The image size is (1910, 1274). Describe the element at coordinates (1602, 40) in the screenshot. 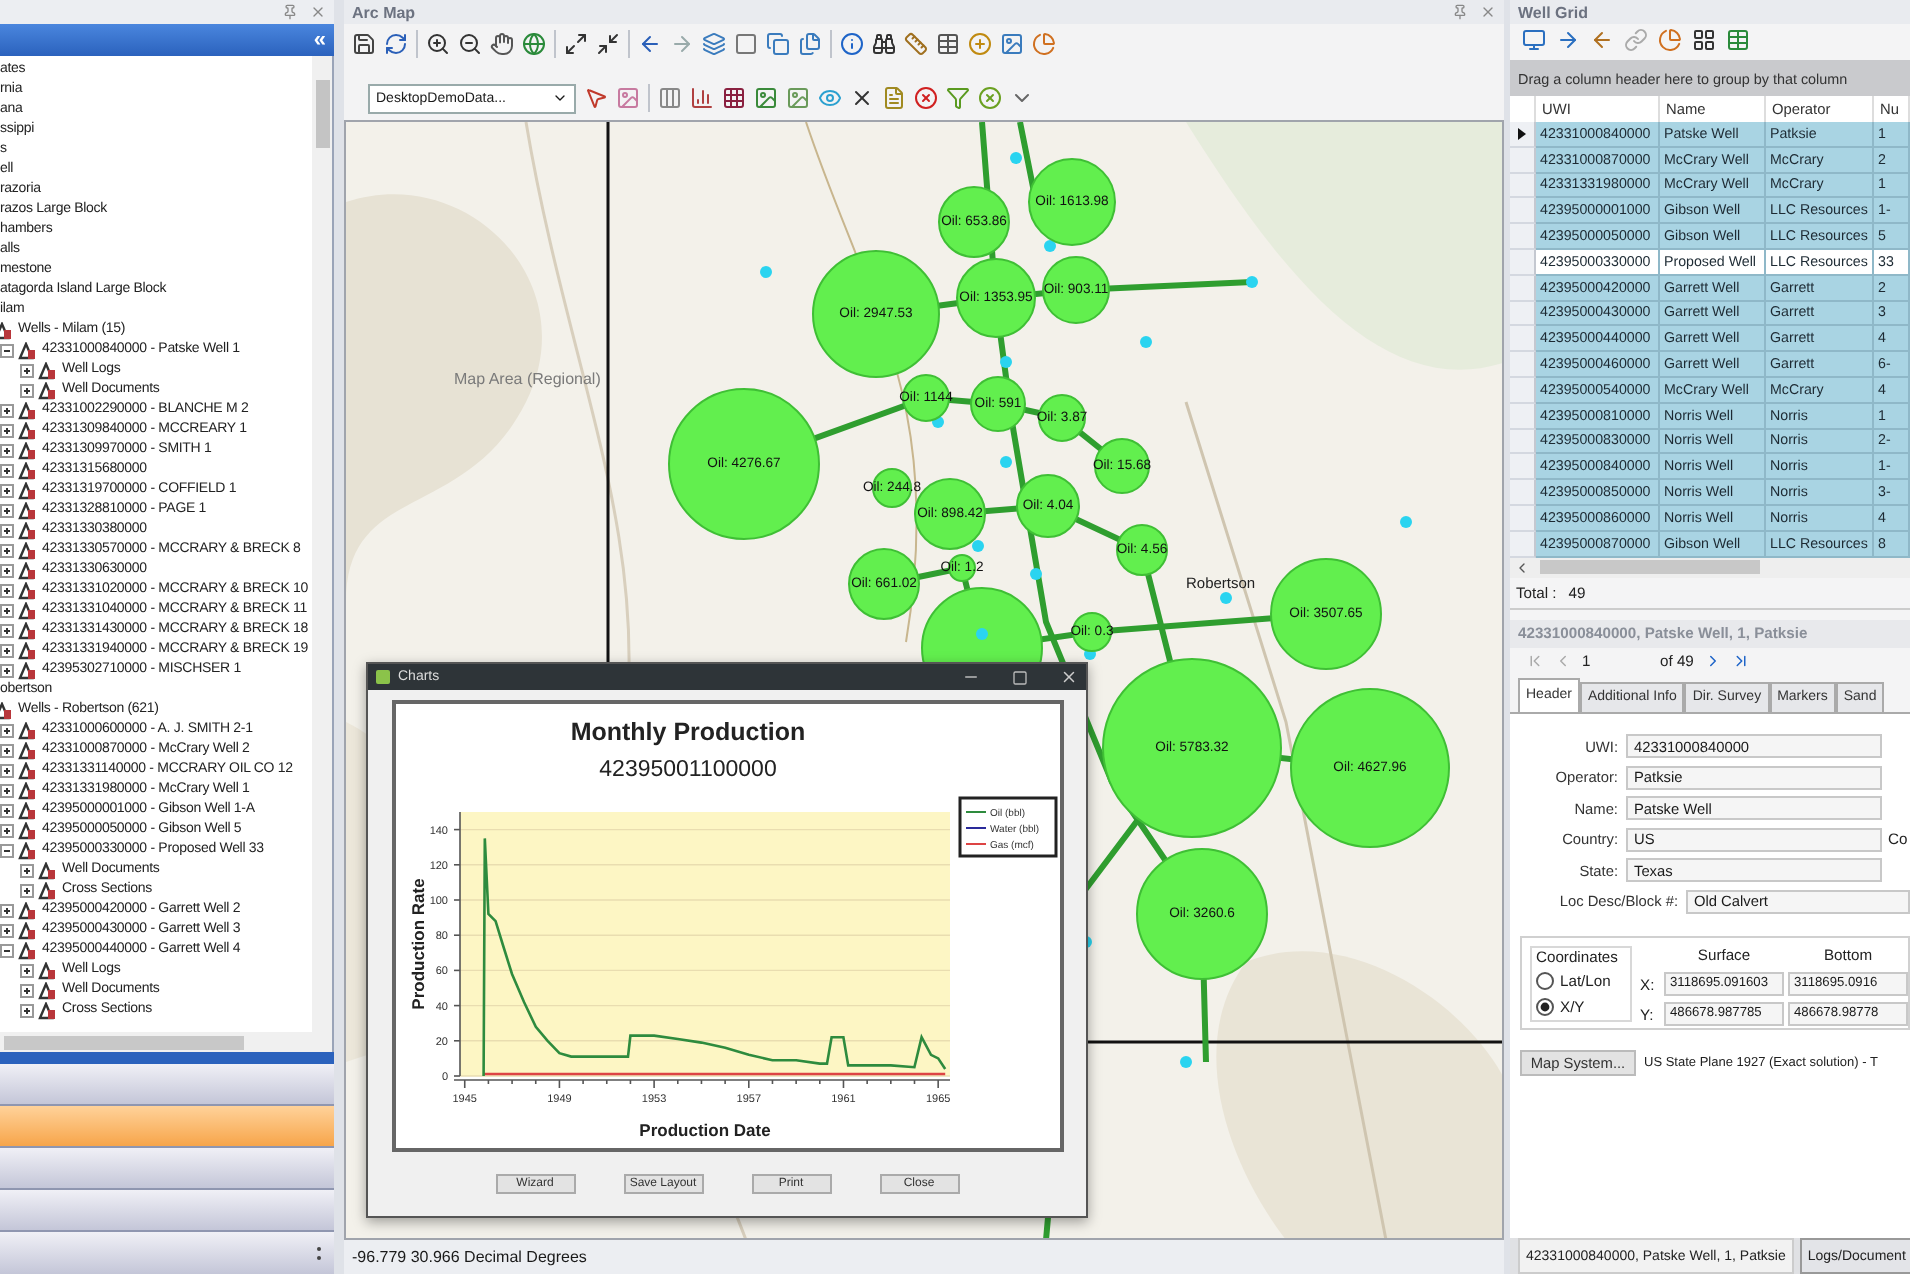

I see `import-icon` at that location.